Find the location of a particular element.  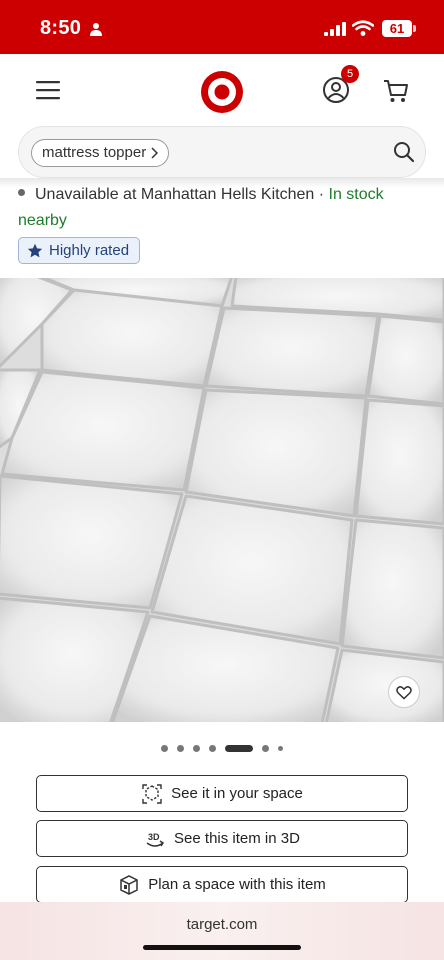

header-shadow is located at coordinates (222, 183).